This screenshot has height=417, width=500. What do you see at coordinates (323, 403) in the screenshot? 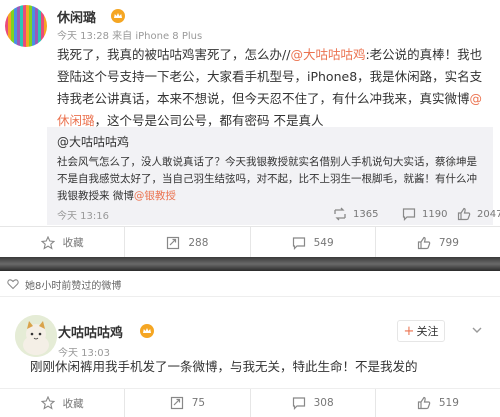
I see `action-count: 308` at bounding box center [323, 403].